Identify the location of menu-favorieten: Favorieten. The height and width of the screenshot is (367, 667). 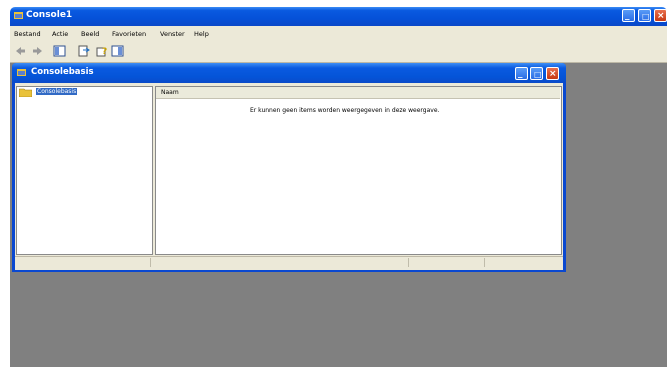
(129, 34).